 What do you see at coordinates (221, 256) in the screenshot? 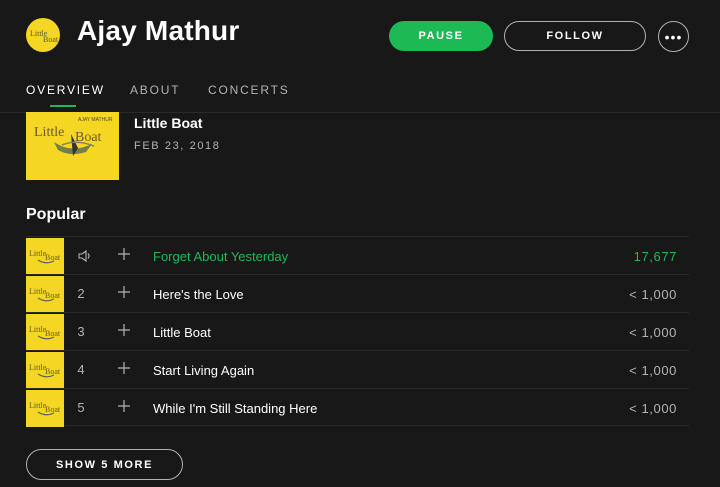
I see `track-title: Forget About Yesterday` at bounding box center [221, 256].